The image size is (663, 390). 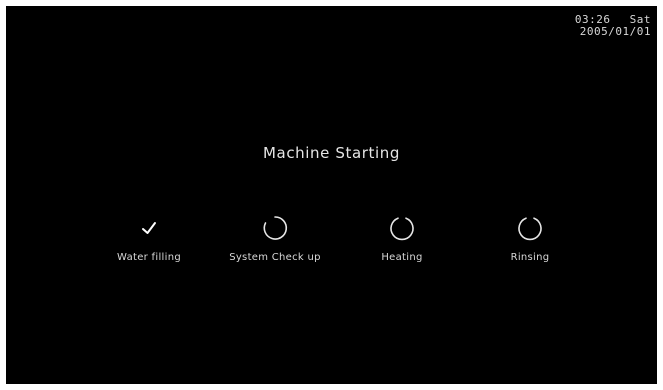 I want to click on date-readout: 2005/01/01, so click(x=615, y=31).